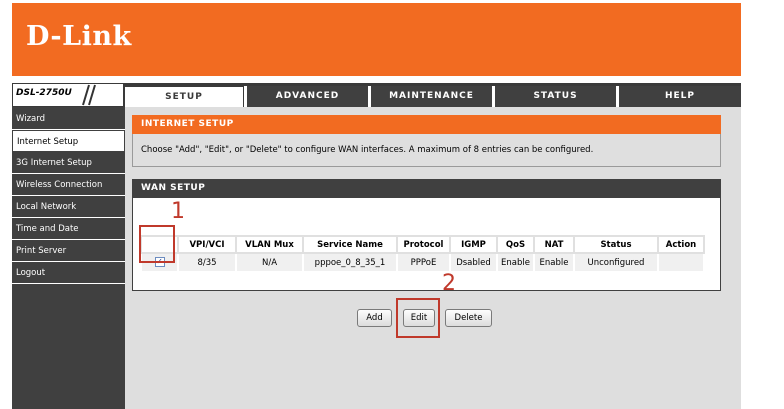 The width and height of the screenshot is (784, 409). I want to click on delete-button: Delete, so click(468, 318).